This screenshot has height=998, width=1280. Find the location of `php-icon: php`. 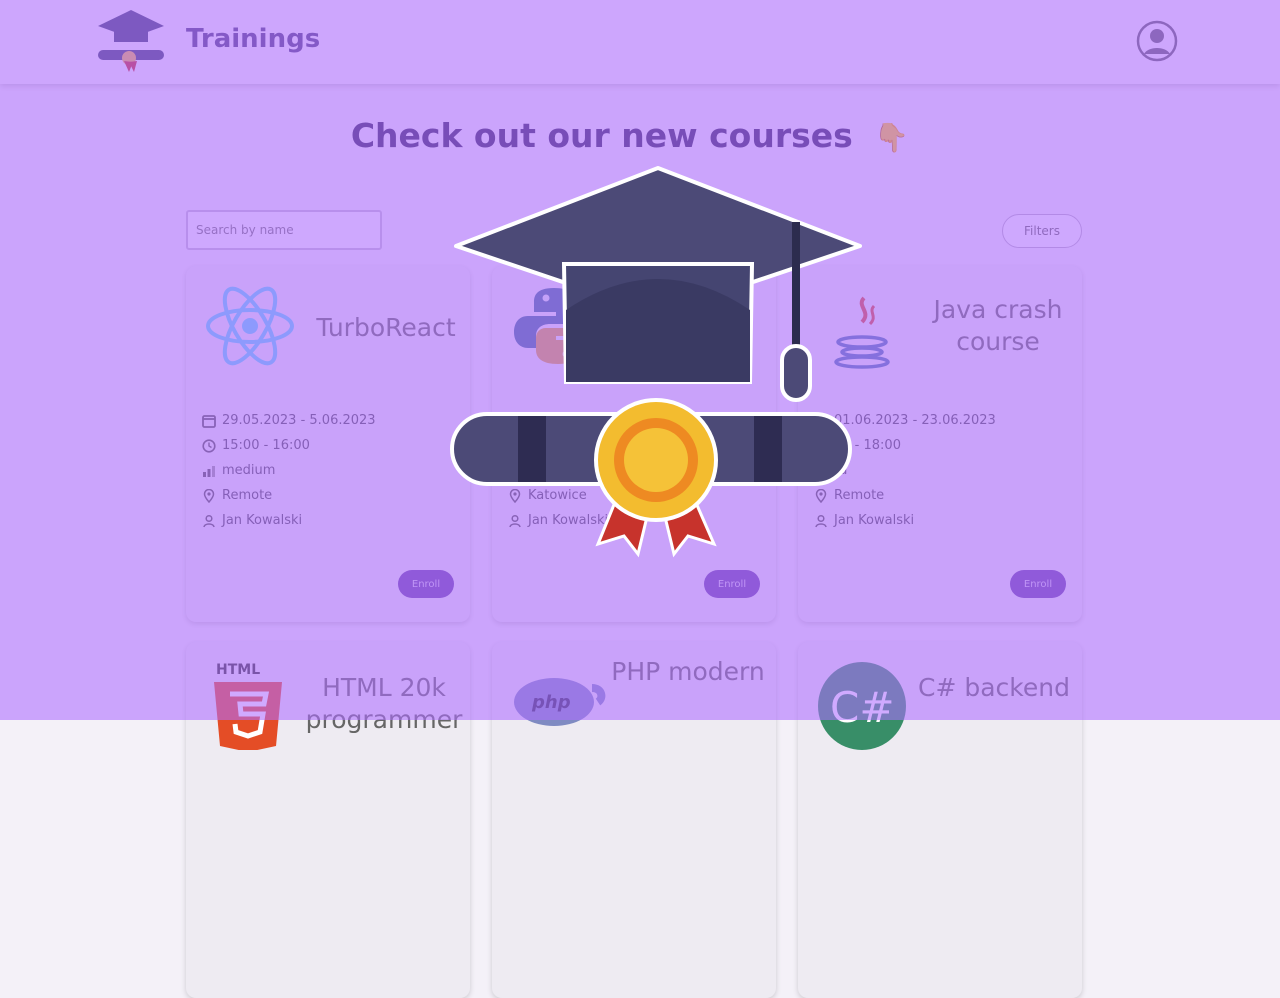

php-icon: php is located at coordinates (560, 702).